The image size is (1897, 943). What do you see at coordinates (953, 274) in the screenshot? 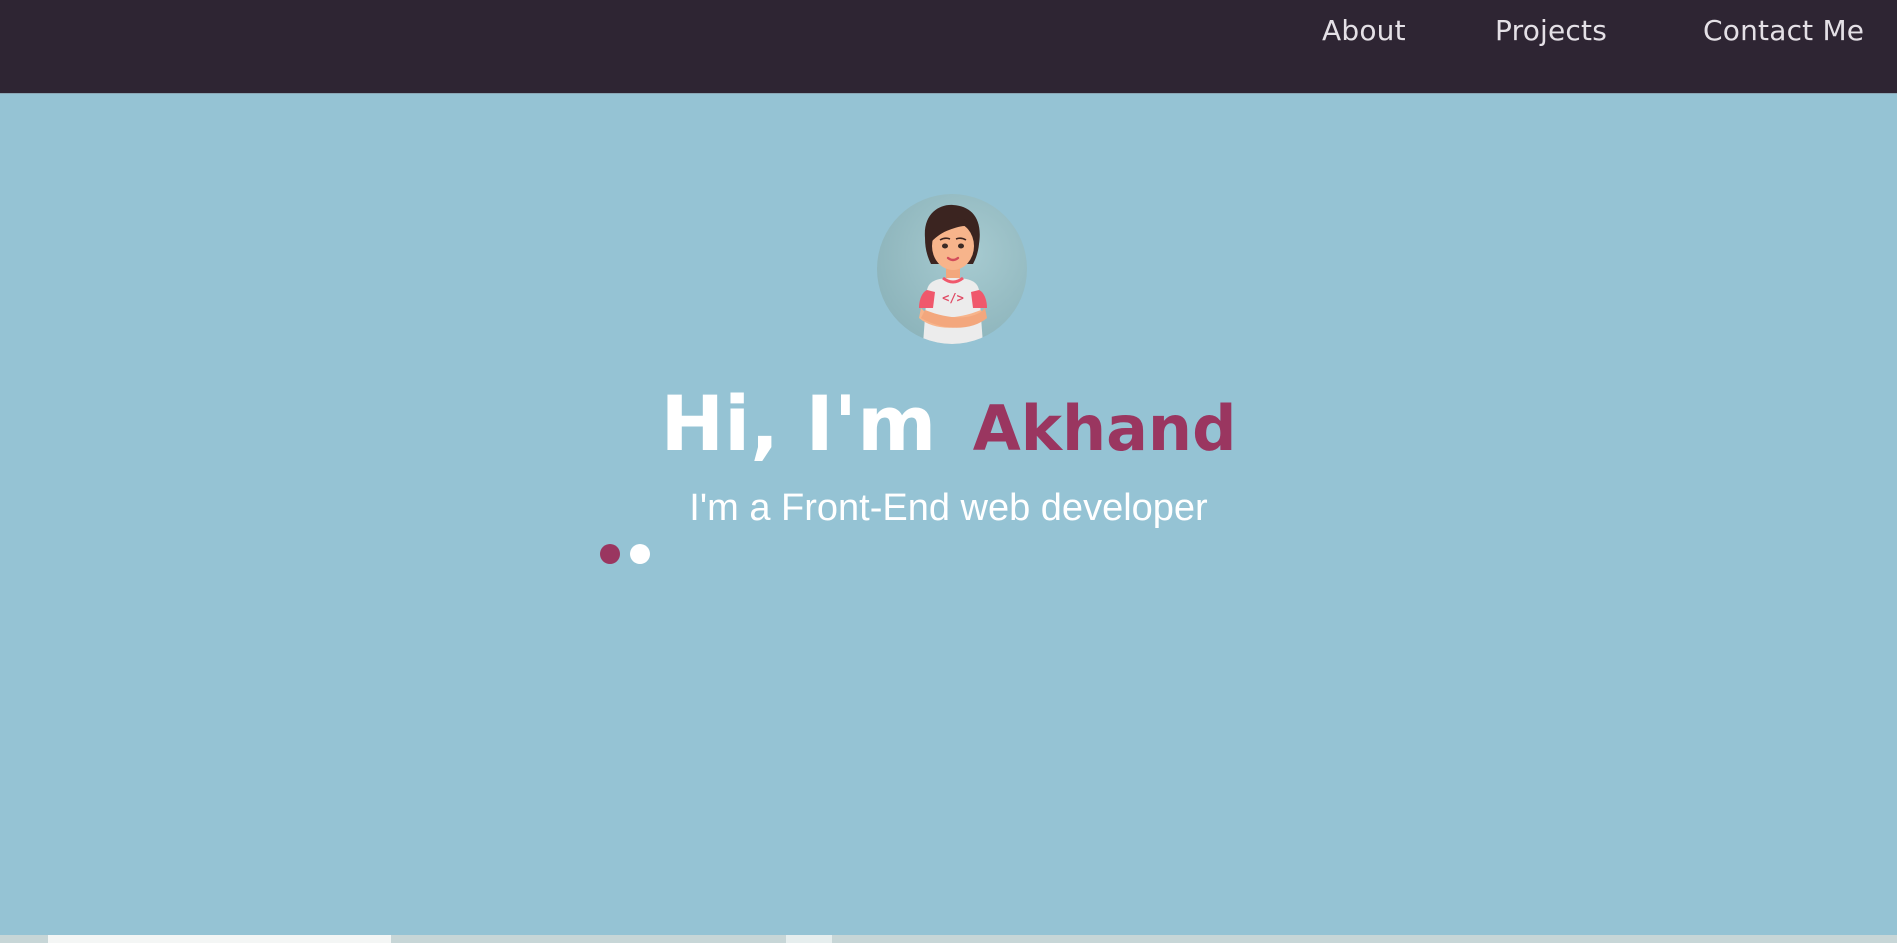
I see `developer-avatar-icon: </>` at bounding box center [953, 274].